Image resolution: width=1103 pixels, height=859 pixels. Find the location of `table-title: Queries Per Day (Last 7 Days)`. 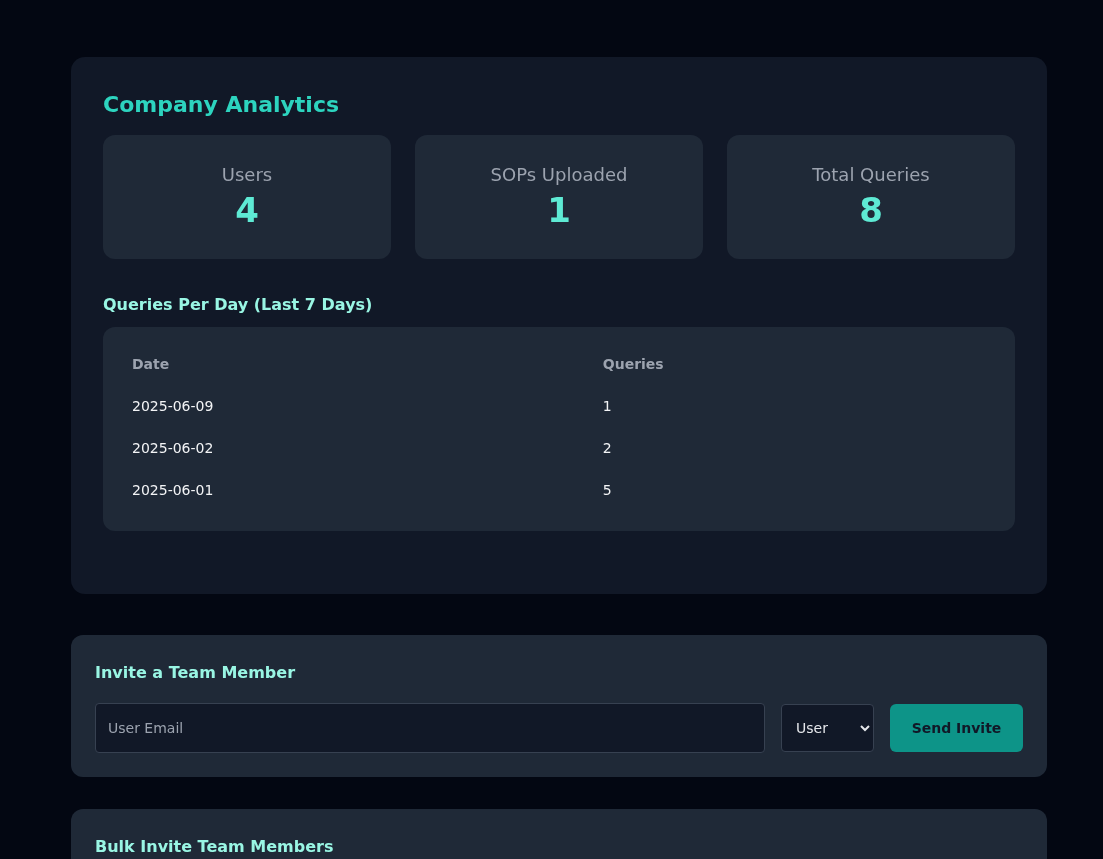

table-title: Queries Per Day (Last 7 Days) is located at coordinates (238, 305).